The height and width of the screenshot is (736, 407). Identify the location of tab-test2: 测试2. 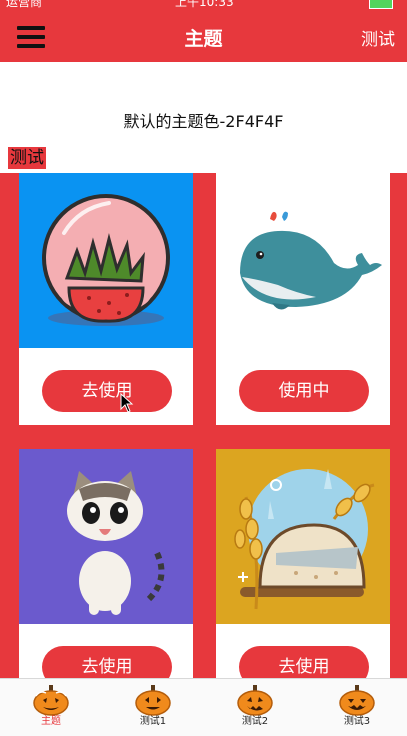
(255, 707).